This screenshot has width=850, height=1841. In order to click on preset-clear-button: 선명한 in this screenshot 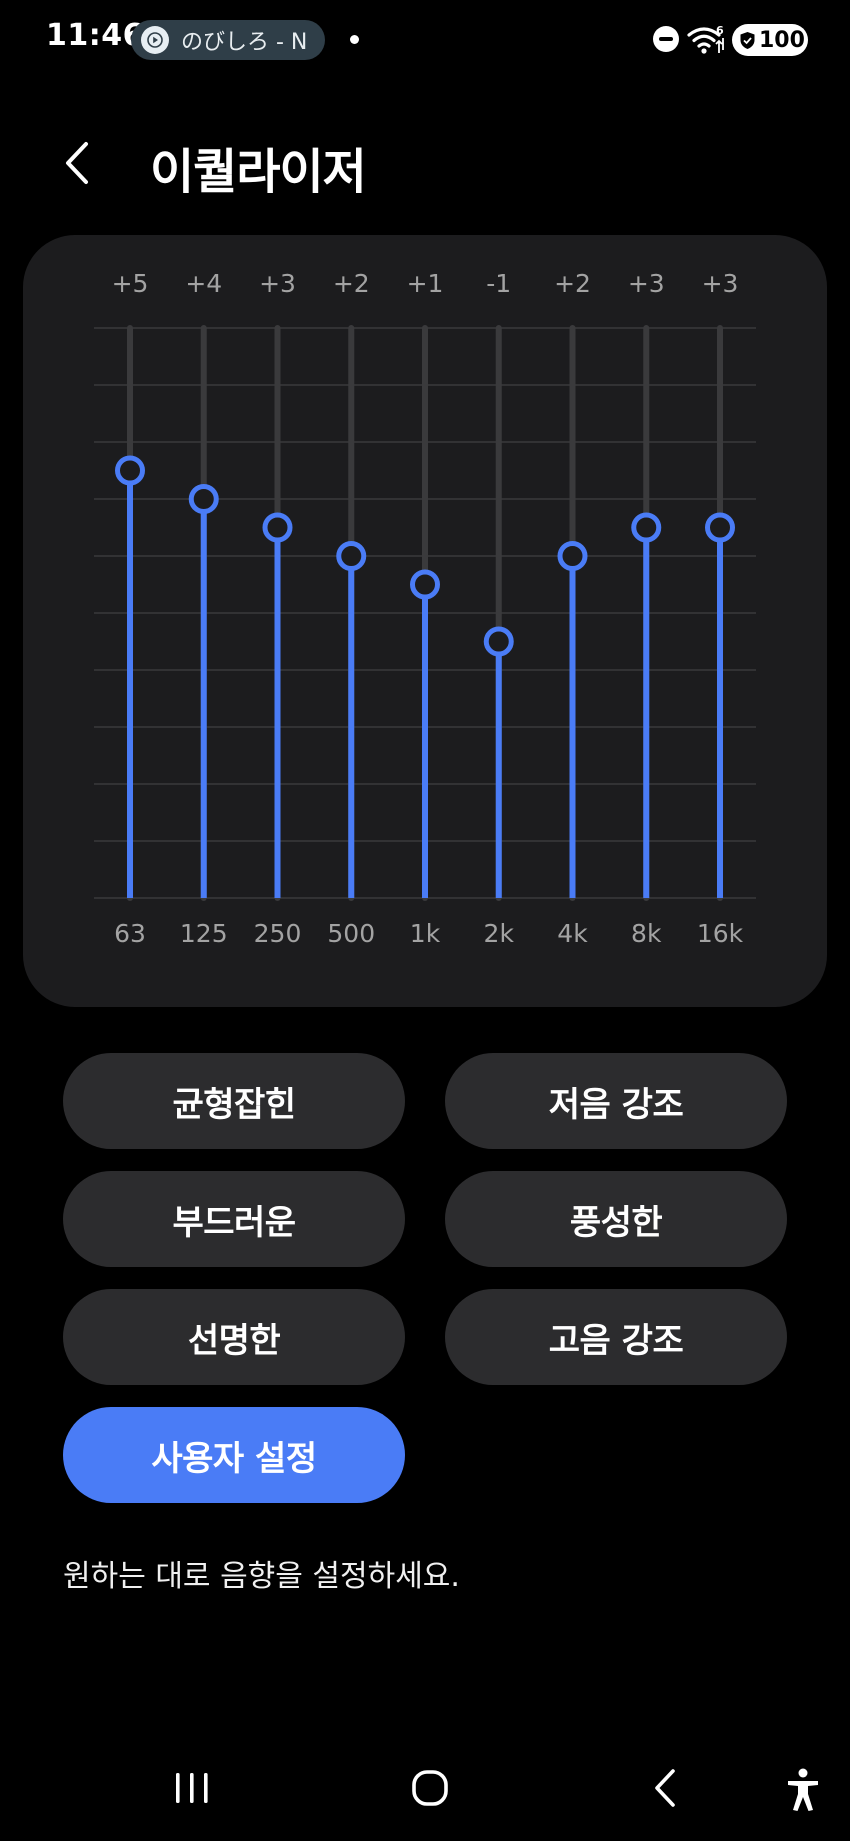, I will do `click(234, 1337)`.